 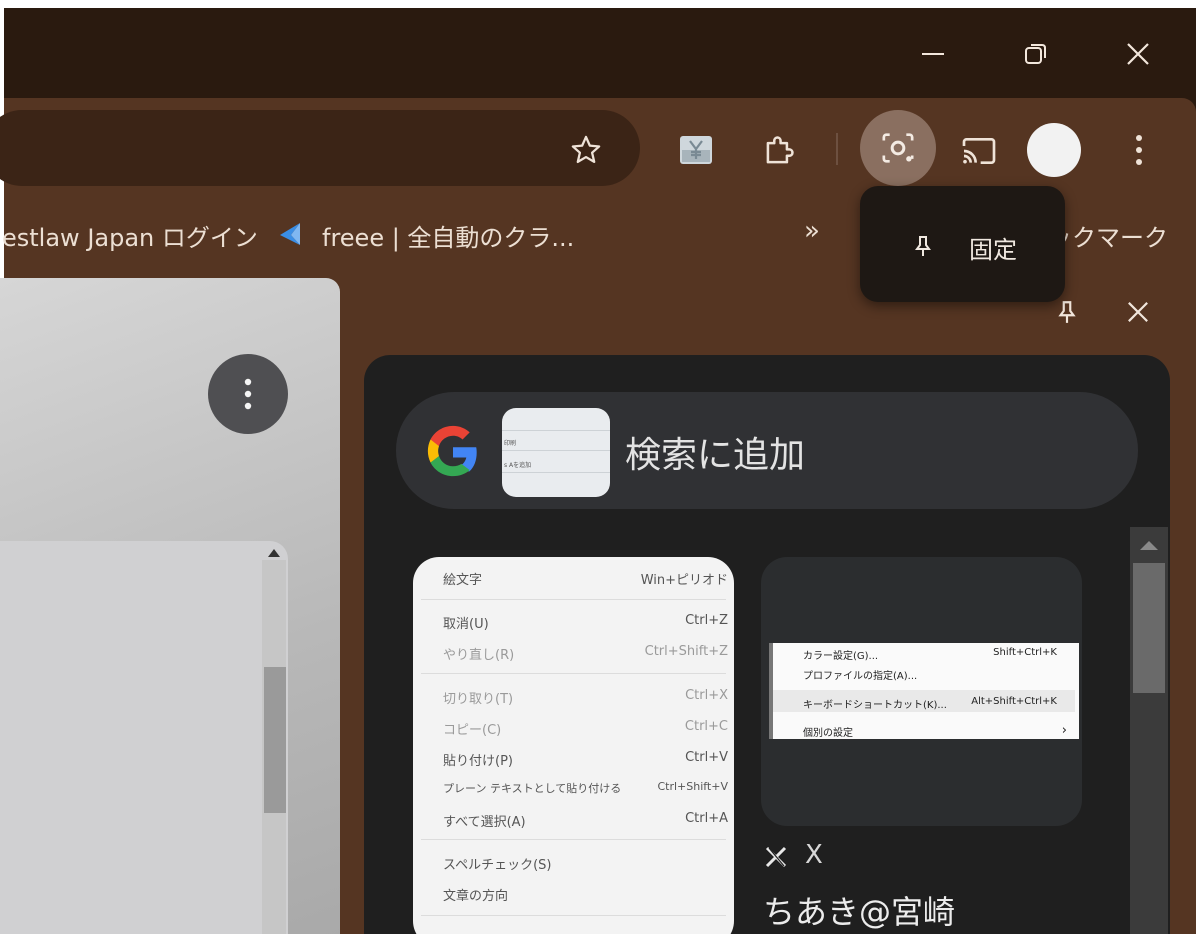 I want to click on google-g-icon, so click(x=452, y=451).